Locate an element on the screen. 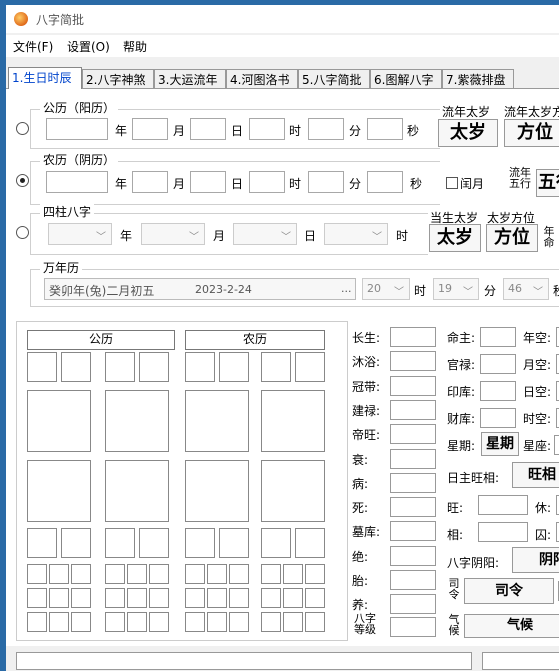  status-bar is located at coordinates (282, 658).